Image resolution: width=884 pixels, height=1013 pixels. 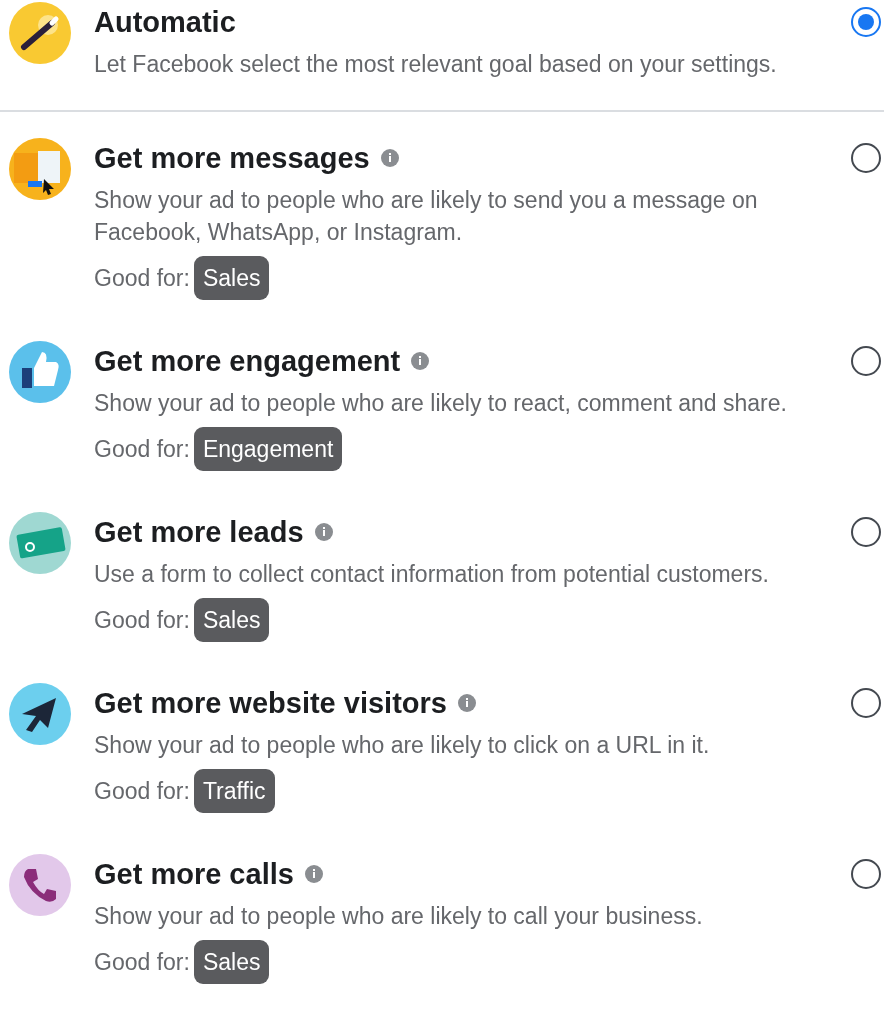 What do you see at coordinates (432, 574) in the screenshot?
I see `option-description: Use a form to collect contact information from potential customers.` at bounding box center [432, 574].